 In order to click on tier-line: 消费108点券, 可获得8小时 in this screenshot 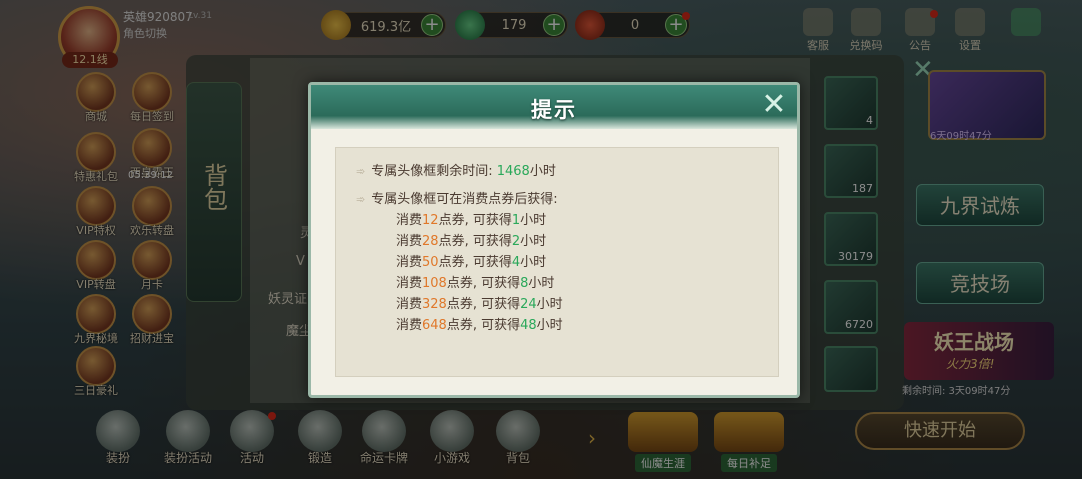, I will do `click(475, 283)`.